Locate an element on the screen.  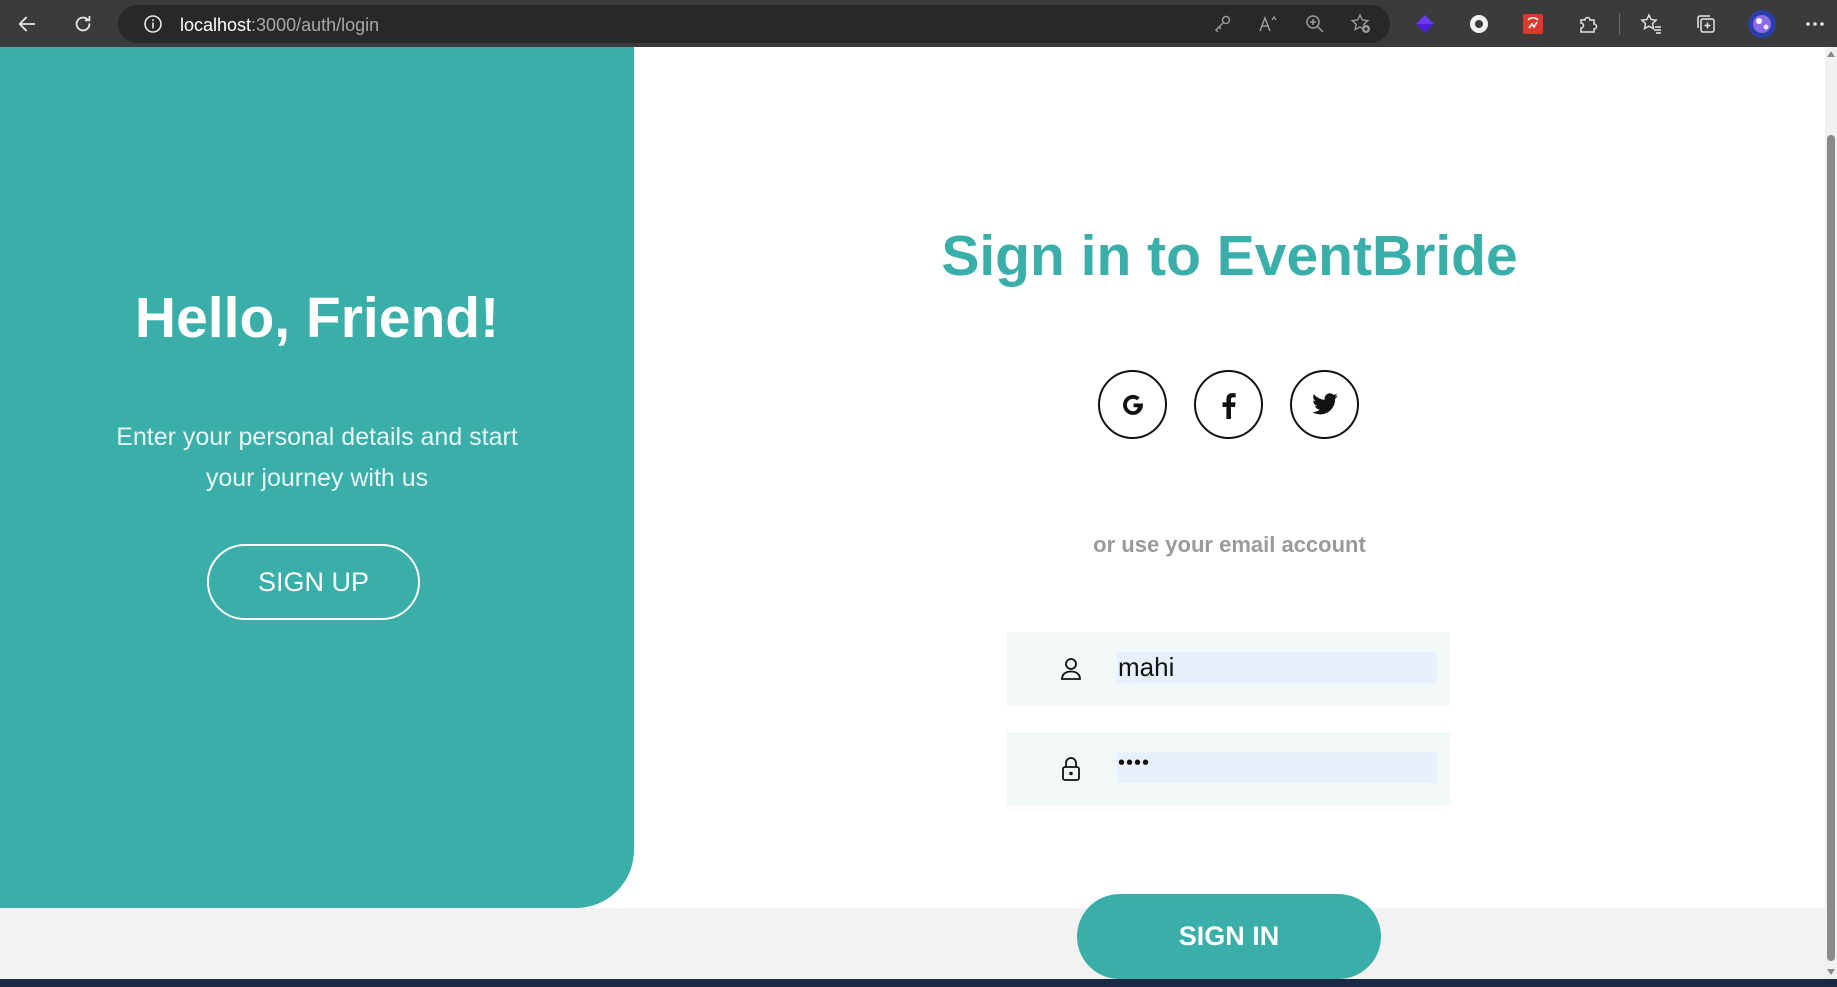
scroll-down-arrow-icon is located at coordinates (1831, 972).